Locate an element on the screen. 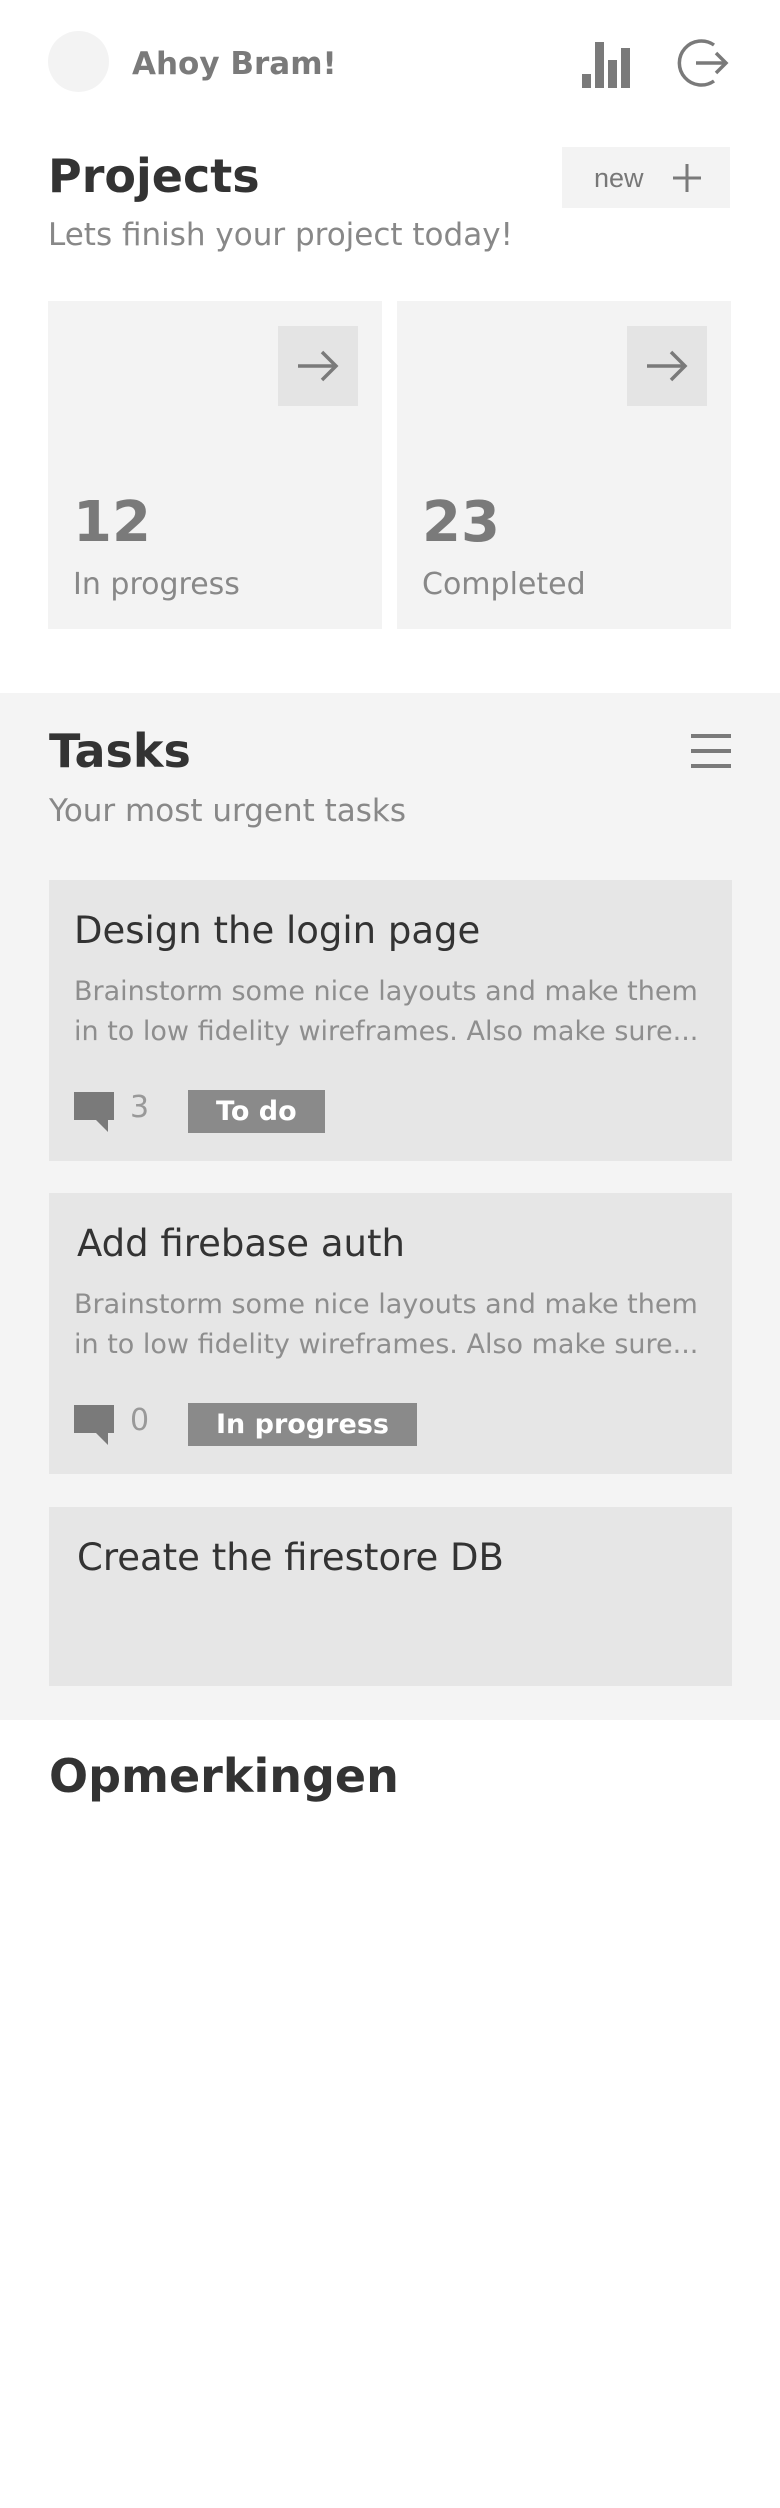 The width and height of the screenshot is (780, 2508). new-project-button: new is located at coordinates (646, 177).